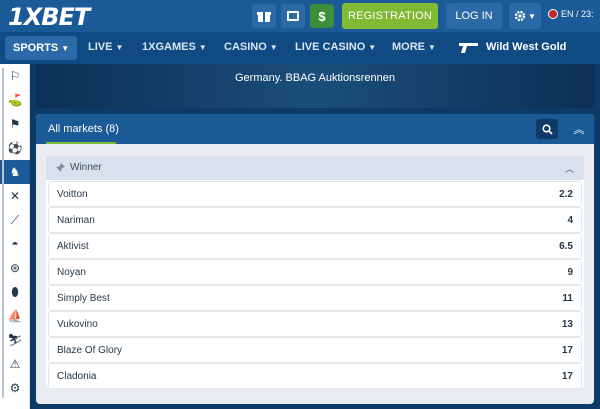 This screenshot has height=409, width=600. What do you see at coordinates (72, 194) in the screenshot?
I see `outcome-name: Voitton` at bounding box center [72, 194].